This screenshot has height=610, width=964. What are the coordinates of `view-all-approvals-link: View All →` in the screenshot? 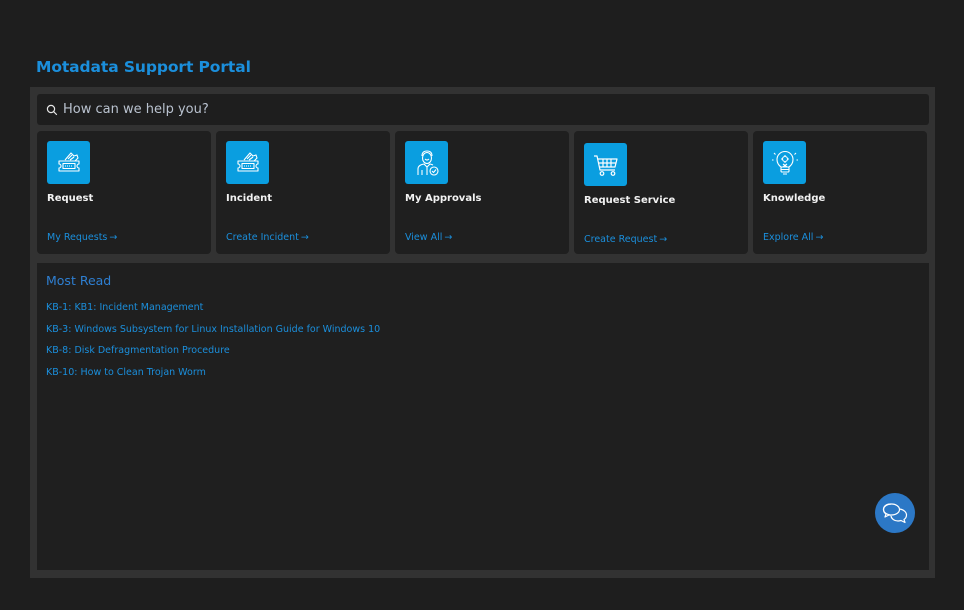 It's located at (428, 237).